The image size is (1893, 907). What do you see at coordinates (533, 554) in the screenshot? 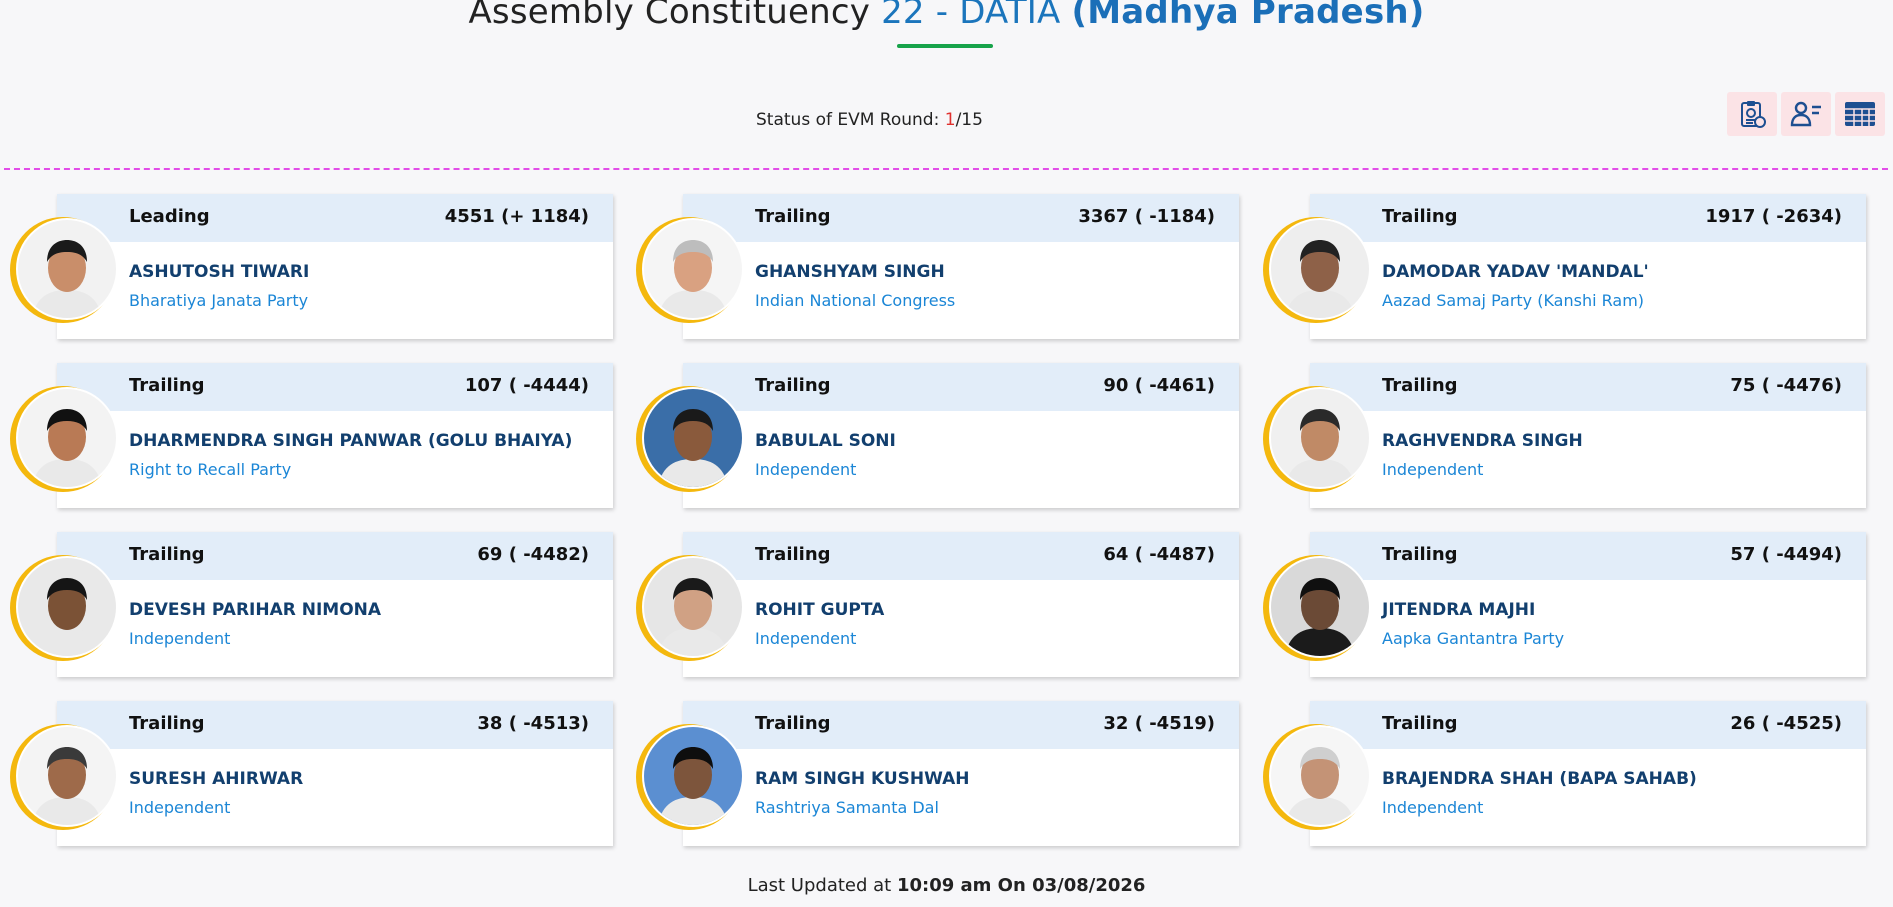
I see `candidate-votes: 69 ( -4482)` at bounding box center [533, 554].